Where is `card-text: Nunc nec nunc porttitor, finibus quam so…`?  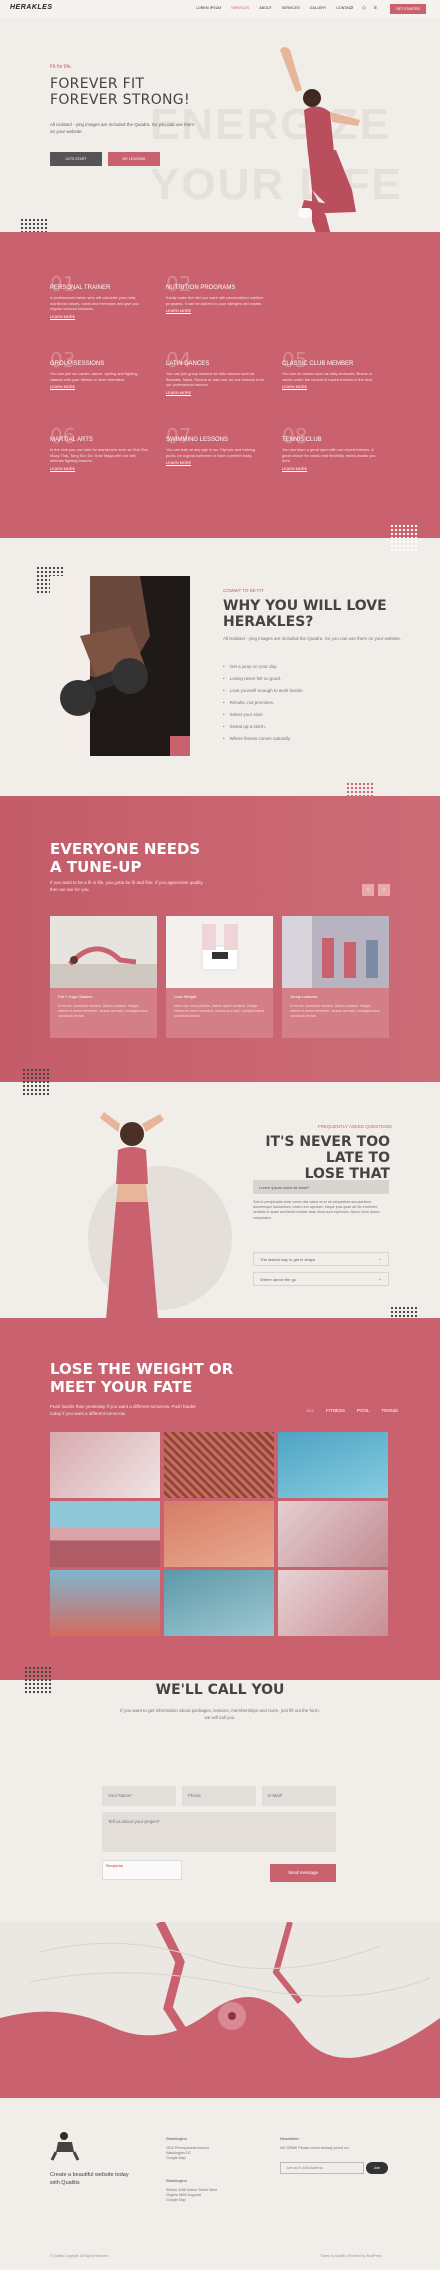 card-text: Nunc nec nunc porttitor, finibus quam so… is located at coordinates (219, 1011).